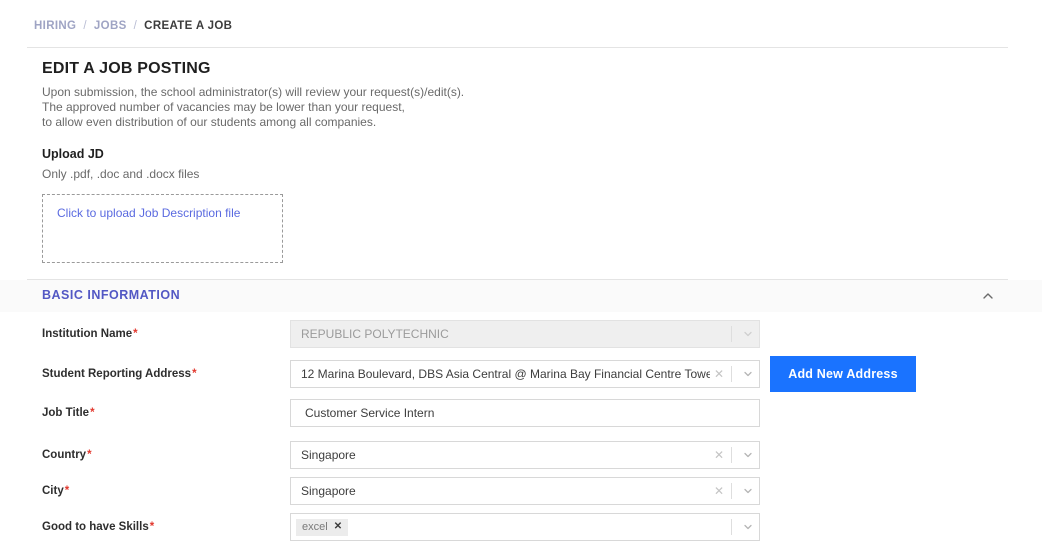 The width and height of the screenshot is (1042, 549). What do you see at coordinates (64, 455) in the screenshot?
I see `label-country-text: Country` at bounding box center [64, 455].